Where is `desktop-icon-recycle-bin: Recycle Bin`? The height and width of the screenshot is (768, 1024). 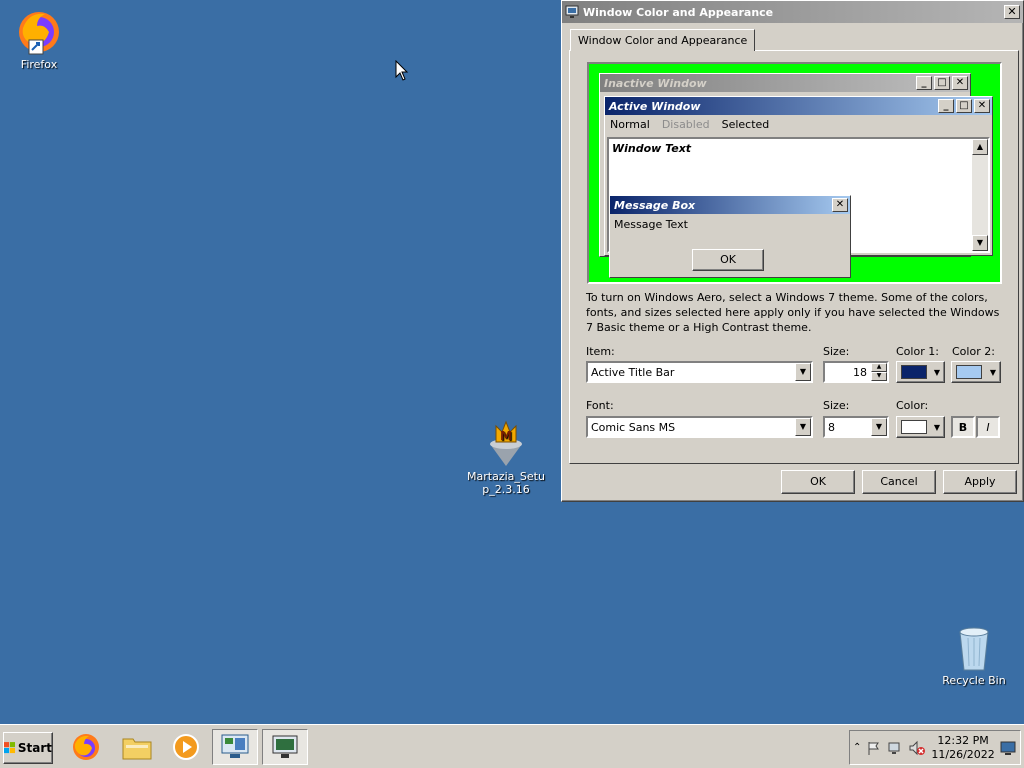 desktop-icon-recycle-bin: Recycle Bin is located at coordinates (974, 655).